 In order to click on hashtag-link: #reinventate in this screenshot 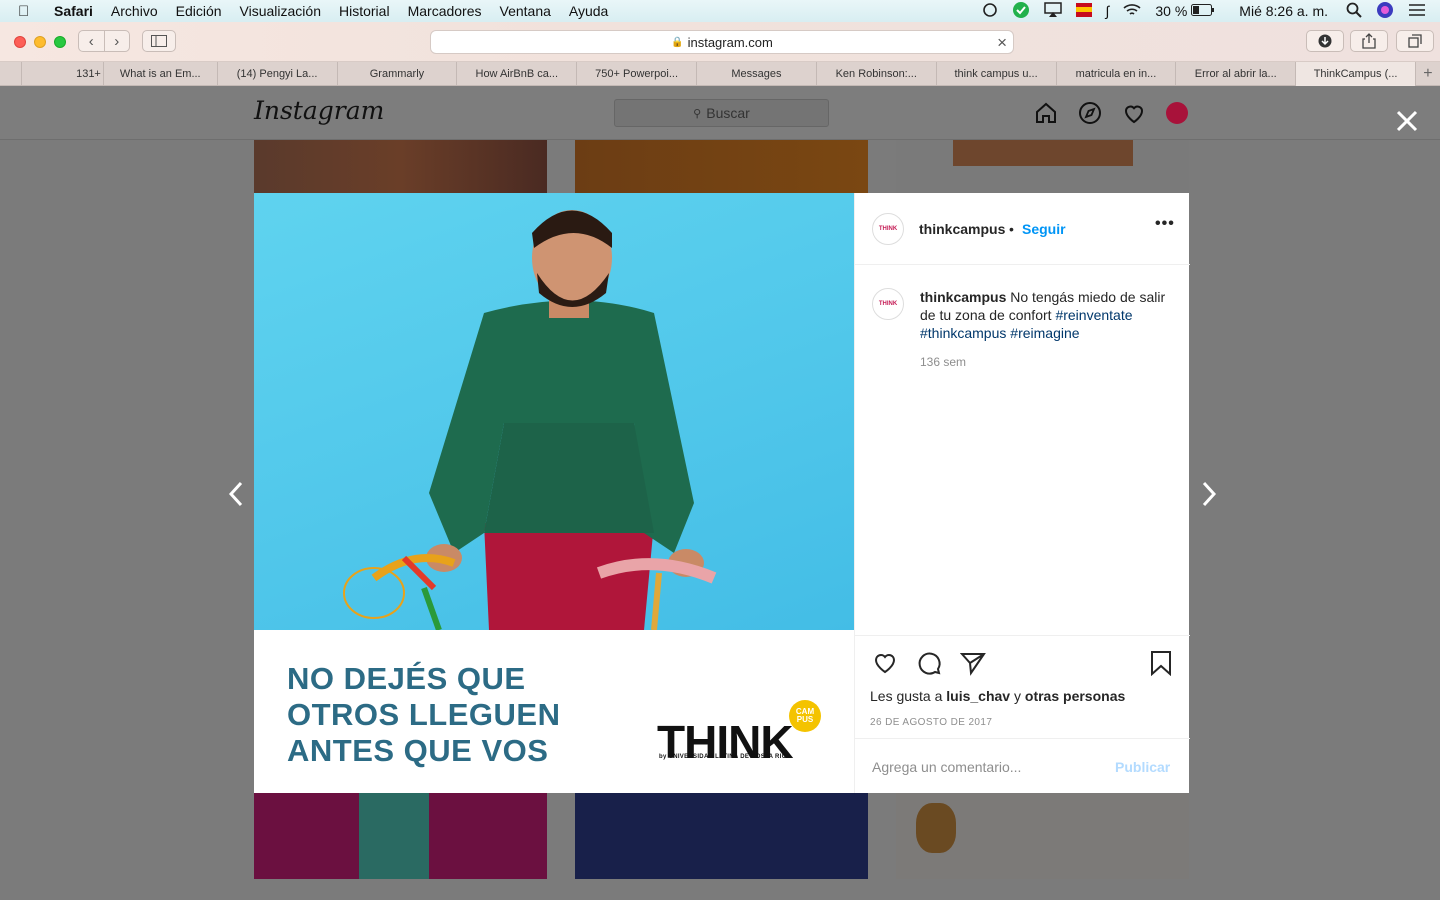, I will do `click(1093, 315)`.